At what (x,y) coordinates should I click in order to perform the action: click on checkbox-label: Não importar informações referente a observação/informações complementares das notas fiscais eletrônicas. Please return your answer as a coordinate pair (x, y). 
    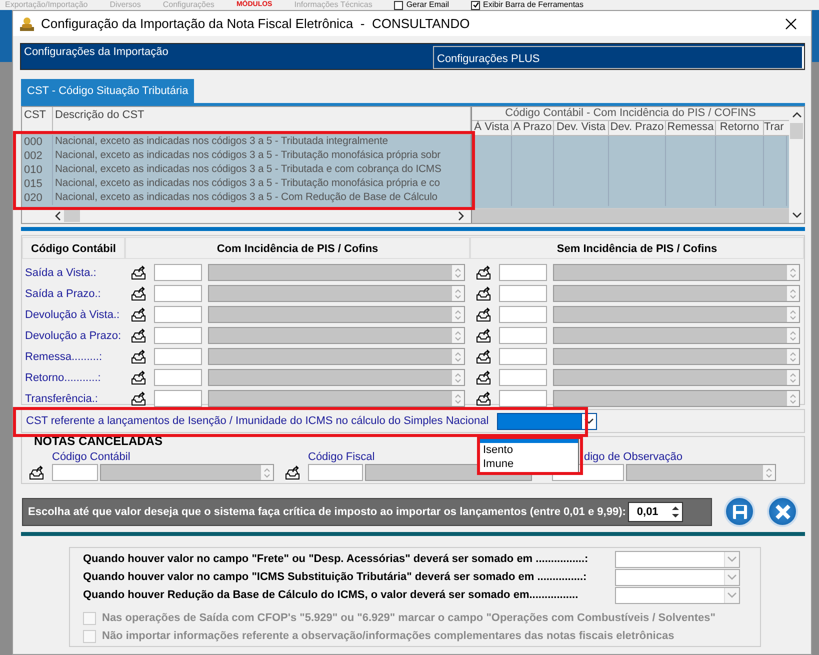
    Looking at the image, I should click on (388, 636).